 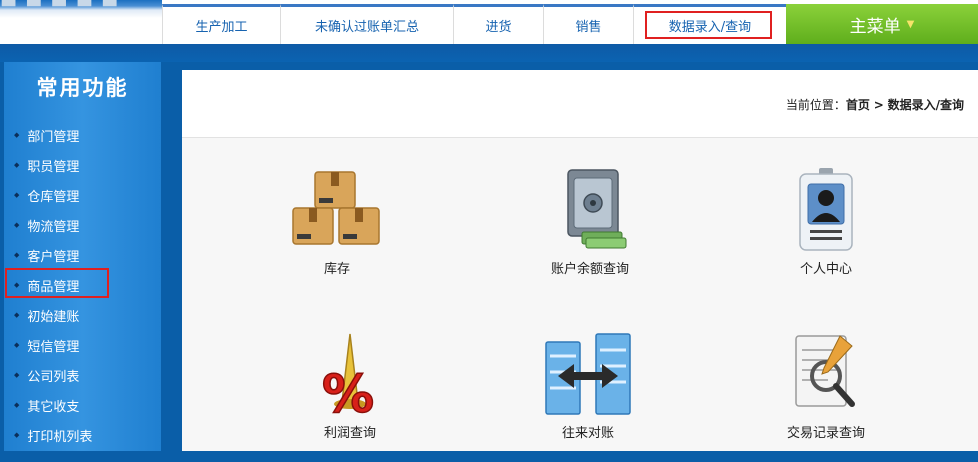 I want to click on sidebar-item-logistics: ◆ 物流管理, so click(x=46, y=225).